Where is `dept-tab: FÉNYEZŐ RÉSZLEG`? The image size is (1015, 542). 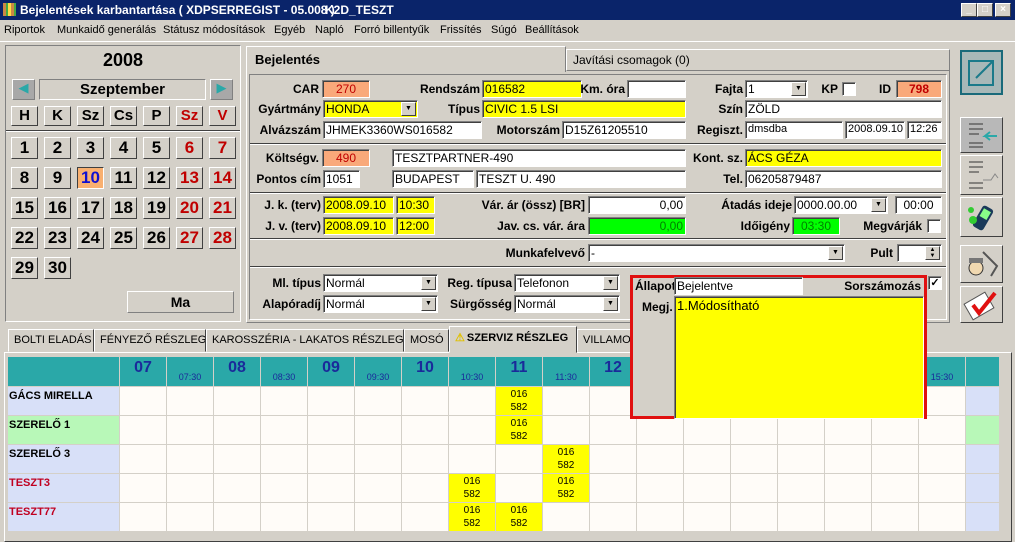 dept-tab: FÉNYEZŐ RÉSZLEG is located at coordinates (150, 340).